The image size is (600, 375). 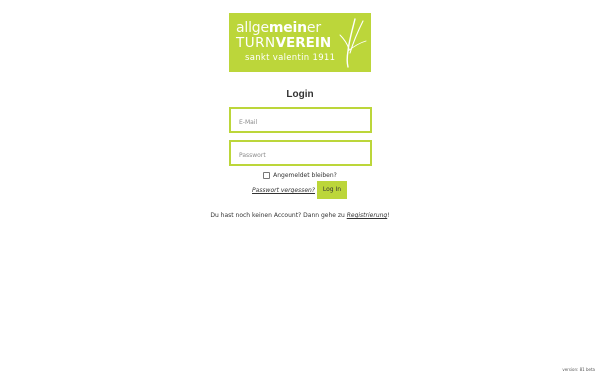 What do you see at coordinates (353, 43) in the screenshot?
I see `logo-swoosh-icon` at bounding box center [353, 43].